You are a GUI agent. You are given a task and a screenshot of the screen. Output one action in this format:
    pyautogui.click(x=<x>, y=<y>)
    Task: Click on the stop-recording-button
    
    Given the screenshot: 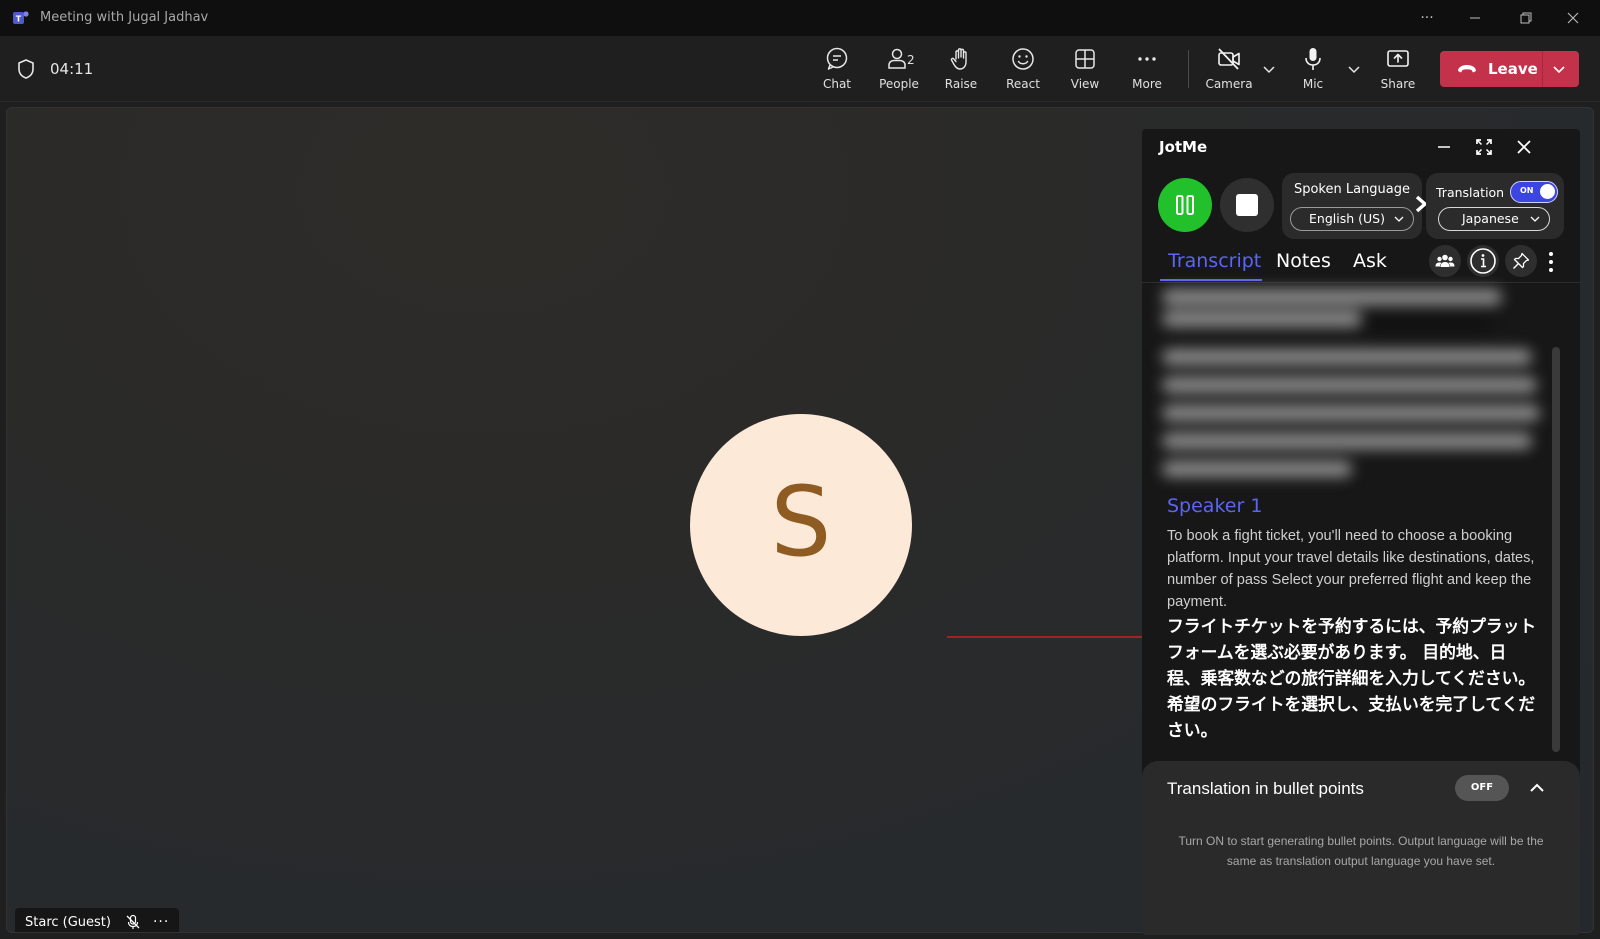 What is the action you would take?
    pyautogui.click(x=1247, y=205)
    